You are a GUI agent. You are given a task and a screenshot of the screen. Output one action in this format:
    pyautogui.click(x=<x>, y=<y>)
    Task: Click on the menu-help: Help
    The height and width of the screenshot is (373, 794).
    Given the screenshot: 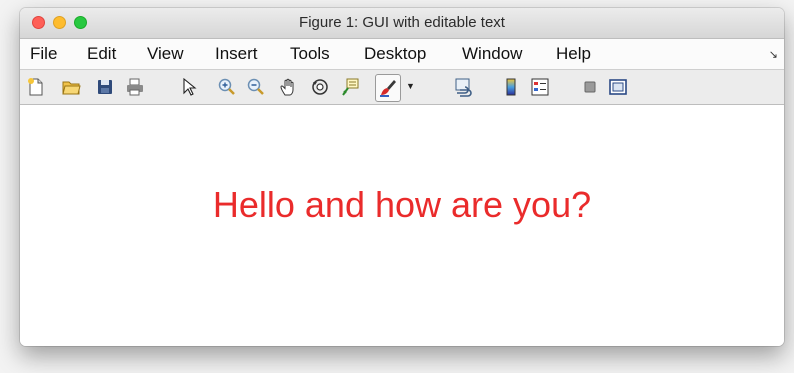 What is the action you would take?
    pyautogui.click(x=573, y=54)
    